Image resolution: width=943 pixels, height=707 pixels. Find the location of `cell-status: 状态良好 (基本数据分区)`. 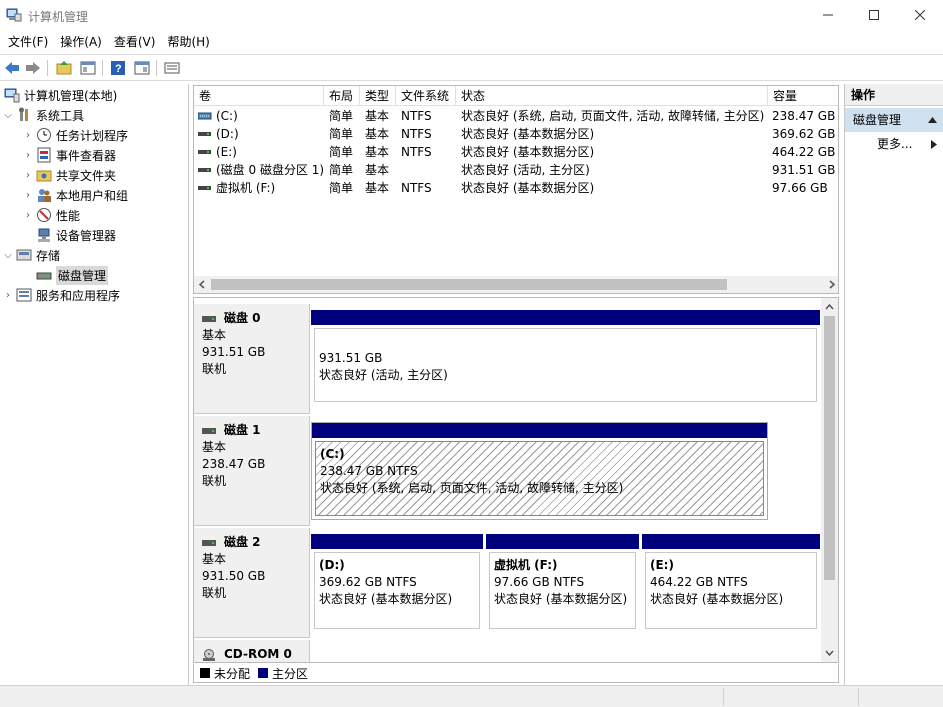

cell-status: 状态良好 (基本数据分区) is located at coordinates (528, 152).